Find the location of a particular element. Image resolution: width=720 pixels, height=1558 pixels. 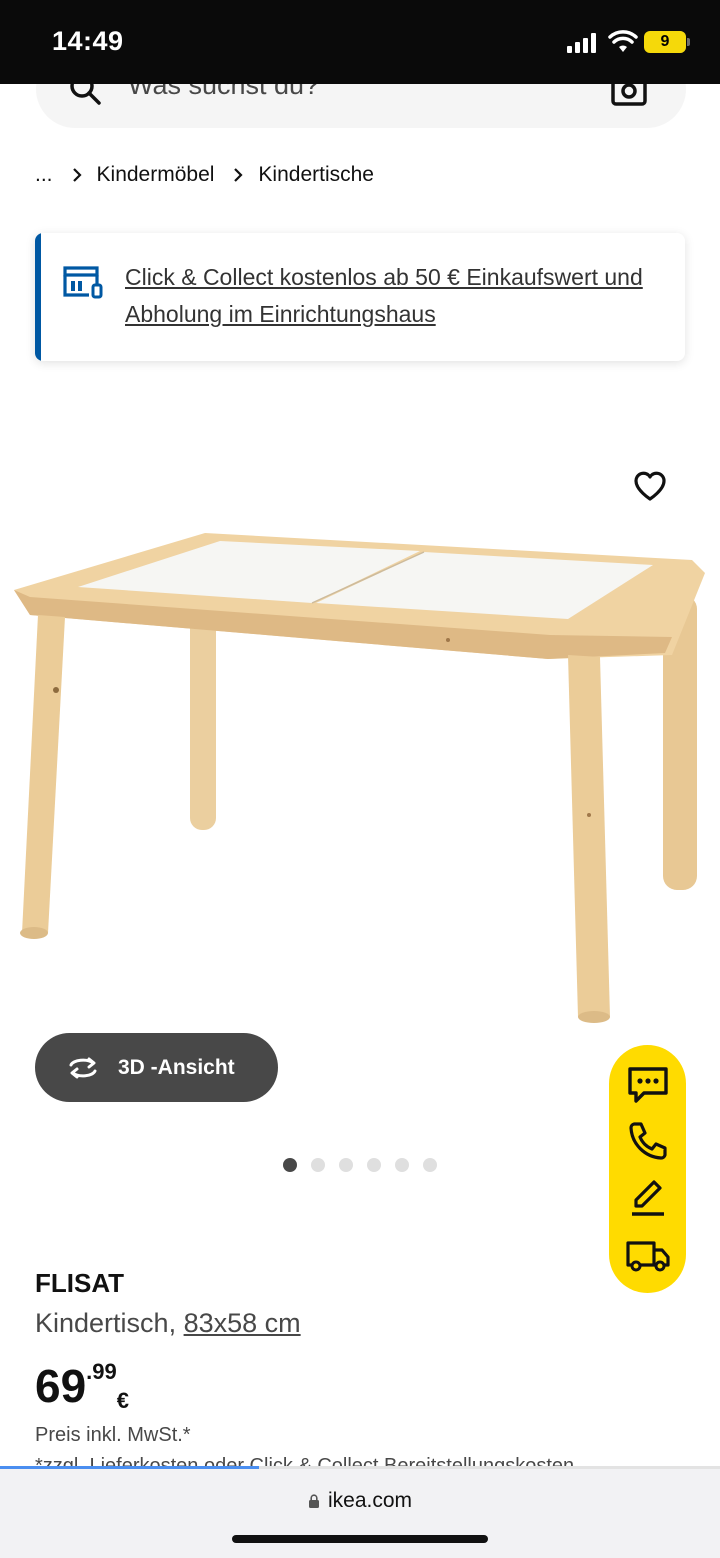

url-display: ikea.com is located at coordinates (360, 1501).